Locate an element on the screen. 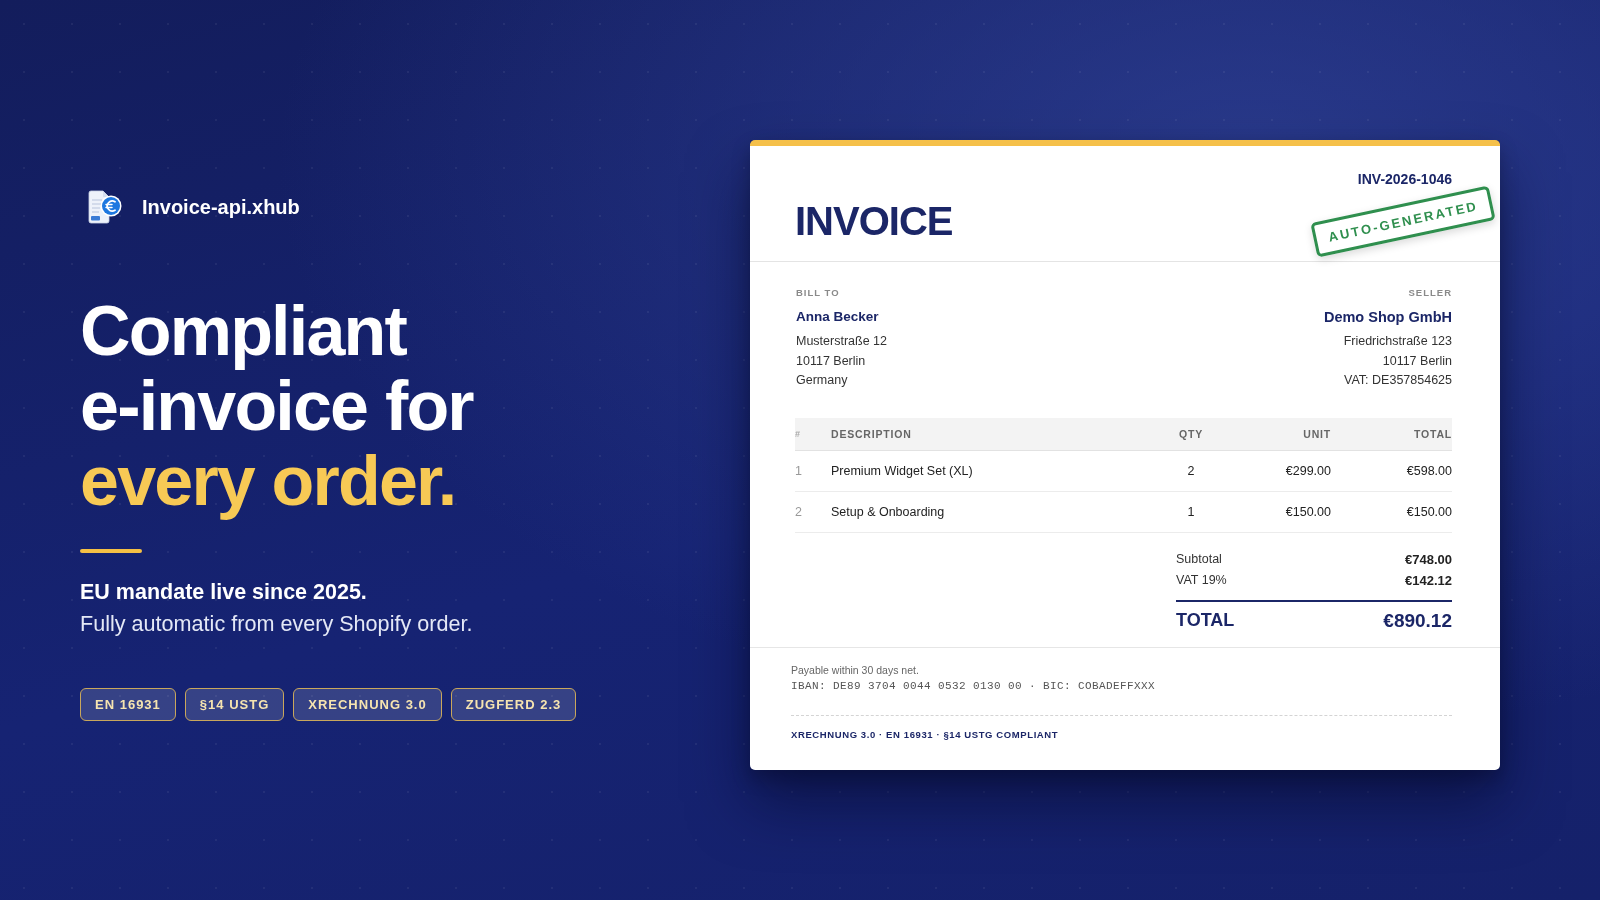 The width and height of the screenshot is (1600, 900). standard-tag: ZUGFERD 2.3 is located at coordinates (513, 704).